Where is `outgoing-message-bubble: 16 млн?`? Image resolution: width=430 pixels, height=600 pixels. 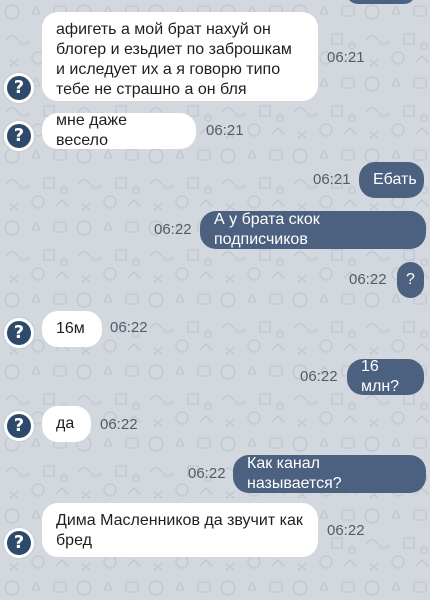 outgoing-message-bubble: 16 млн? is located at coordinates (385, 376).